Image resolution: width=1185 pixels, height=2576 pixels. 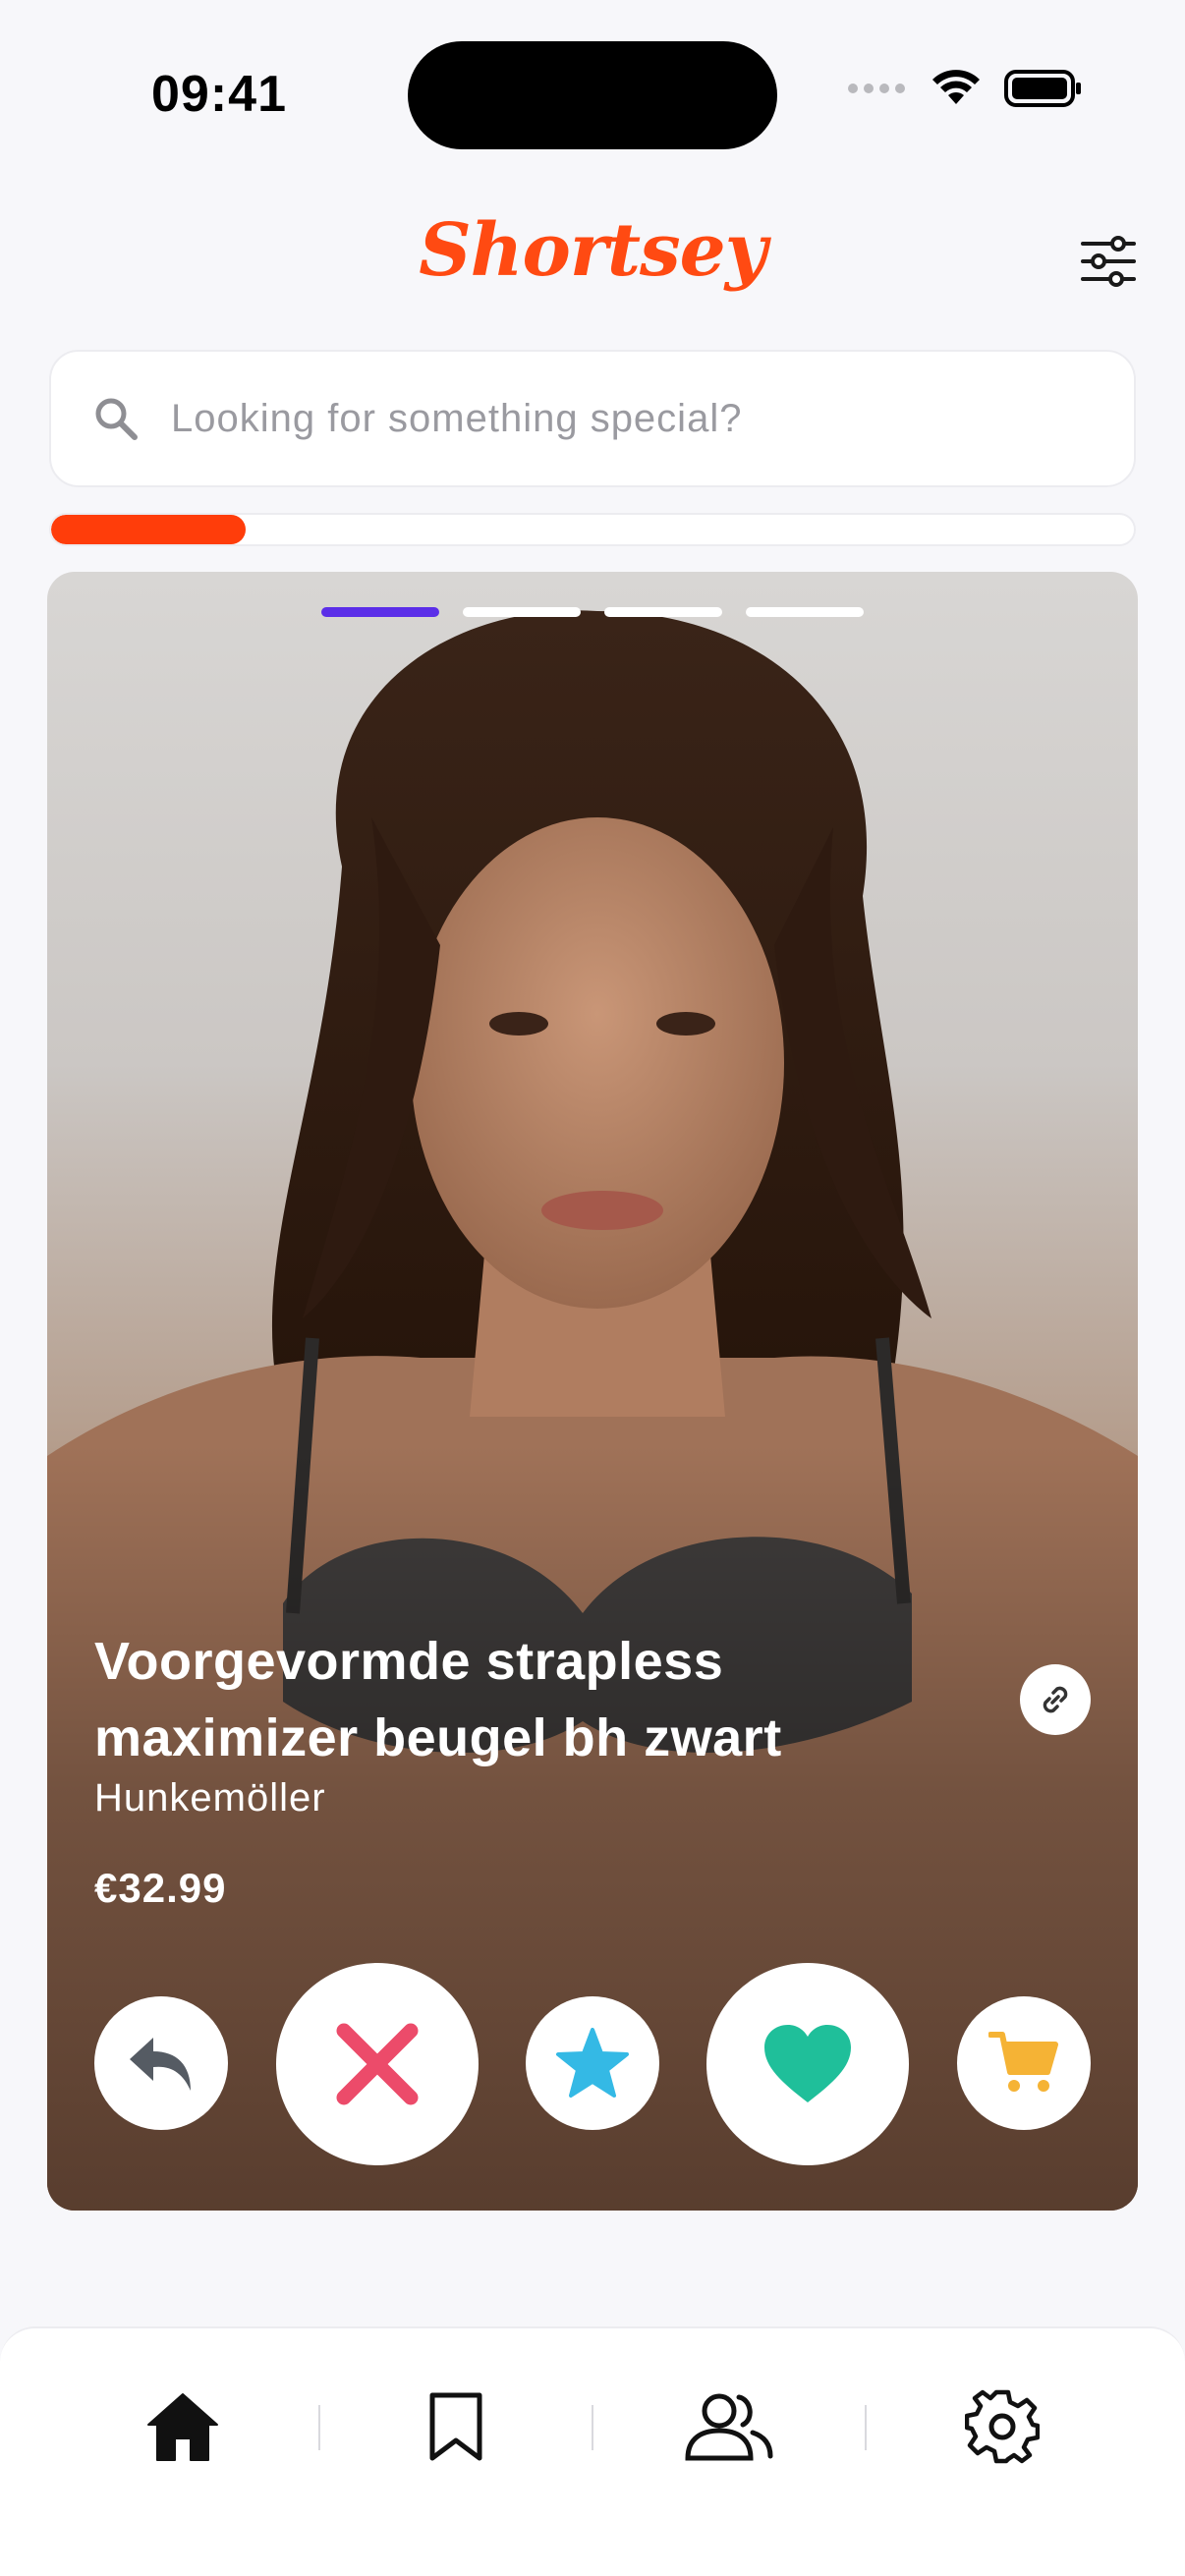 What do you see at coordinates (117, 419) in the screenshot?
I see `search-icon` at bounding box center [117, 419].